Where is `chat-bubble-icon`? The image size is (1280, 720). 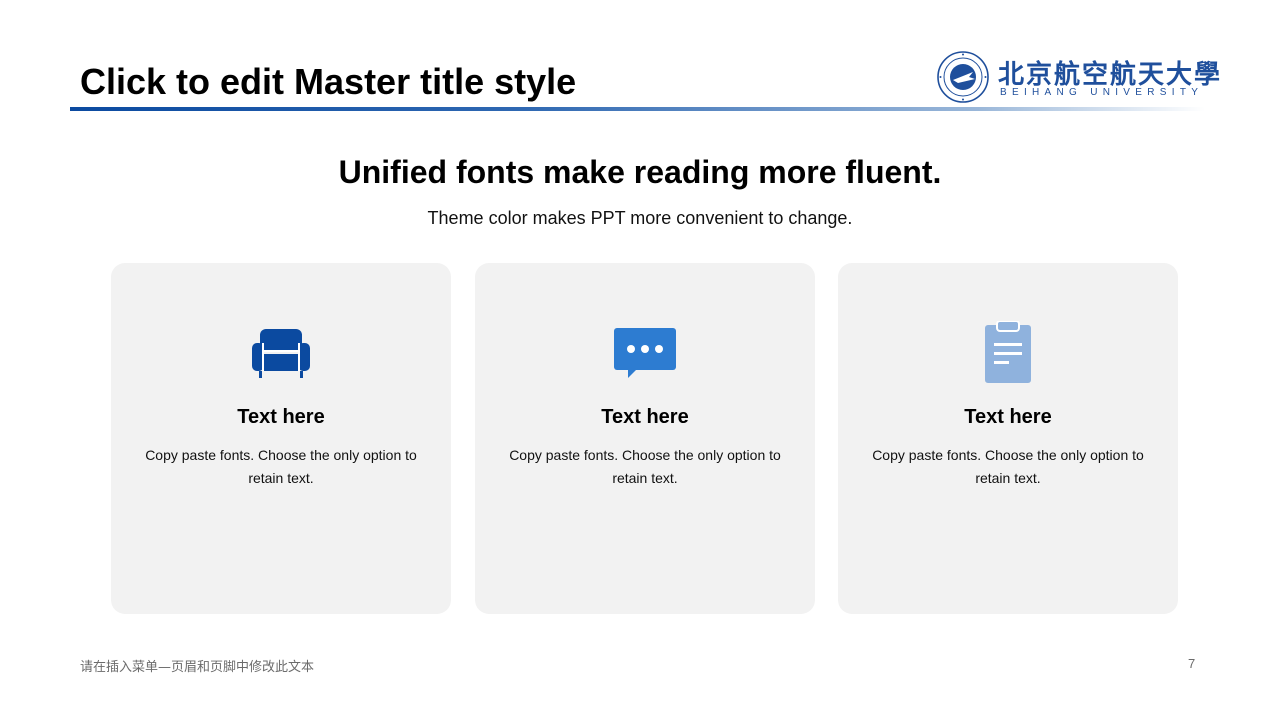
chat-bubble-icon is located at coordinates (645, 353).